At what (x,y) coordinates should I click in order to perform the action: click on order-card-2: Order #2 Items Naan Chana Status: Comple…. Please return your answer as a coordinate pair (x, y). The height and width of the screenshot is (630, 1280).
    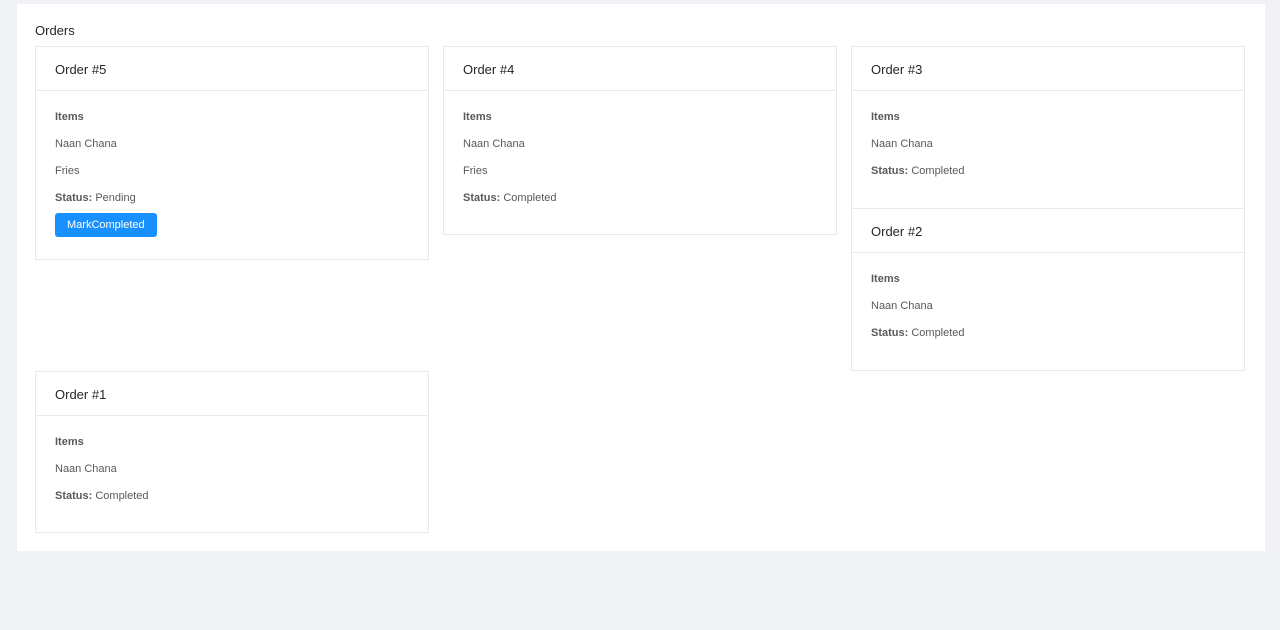
    Looking at the image, I should click on (1048, 289).